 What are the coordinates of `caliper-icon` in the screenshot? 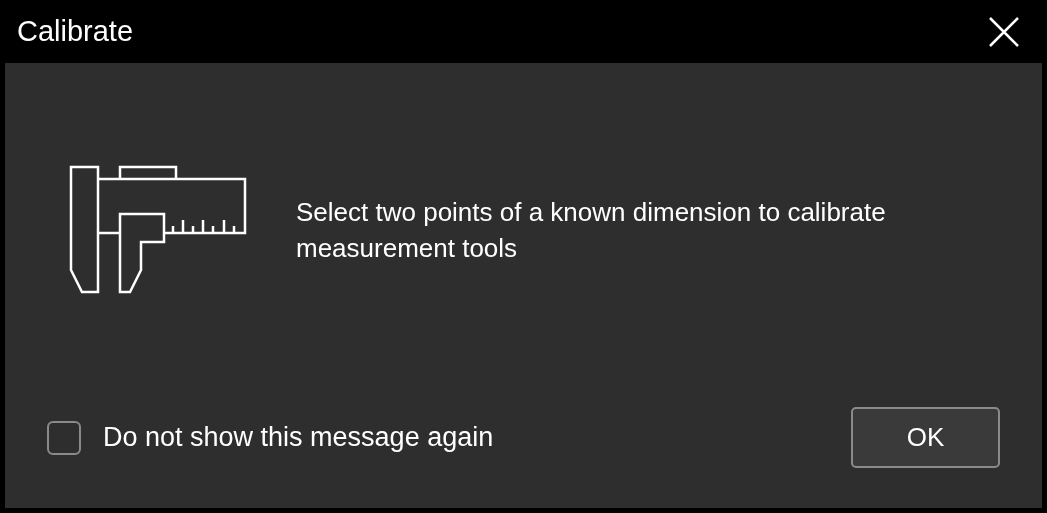 It's located at (158, 230).